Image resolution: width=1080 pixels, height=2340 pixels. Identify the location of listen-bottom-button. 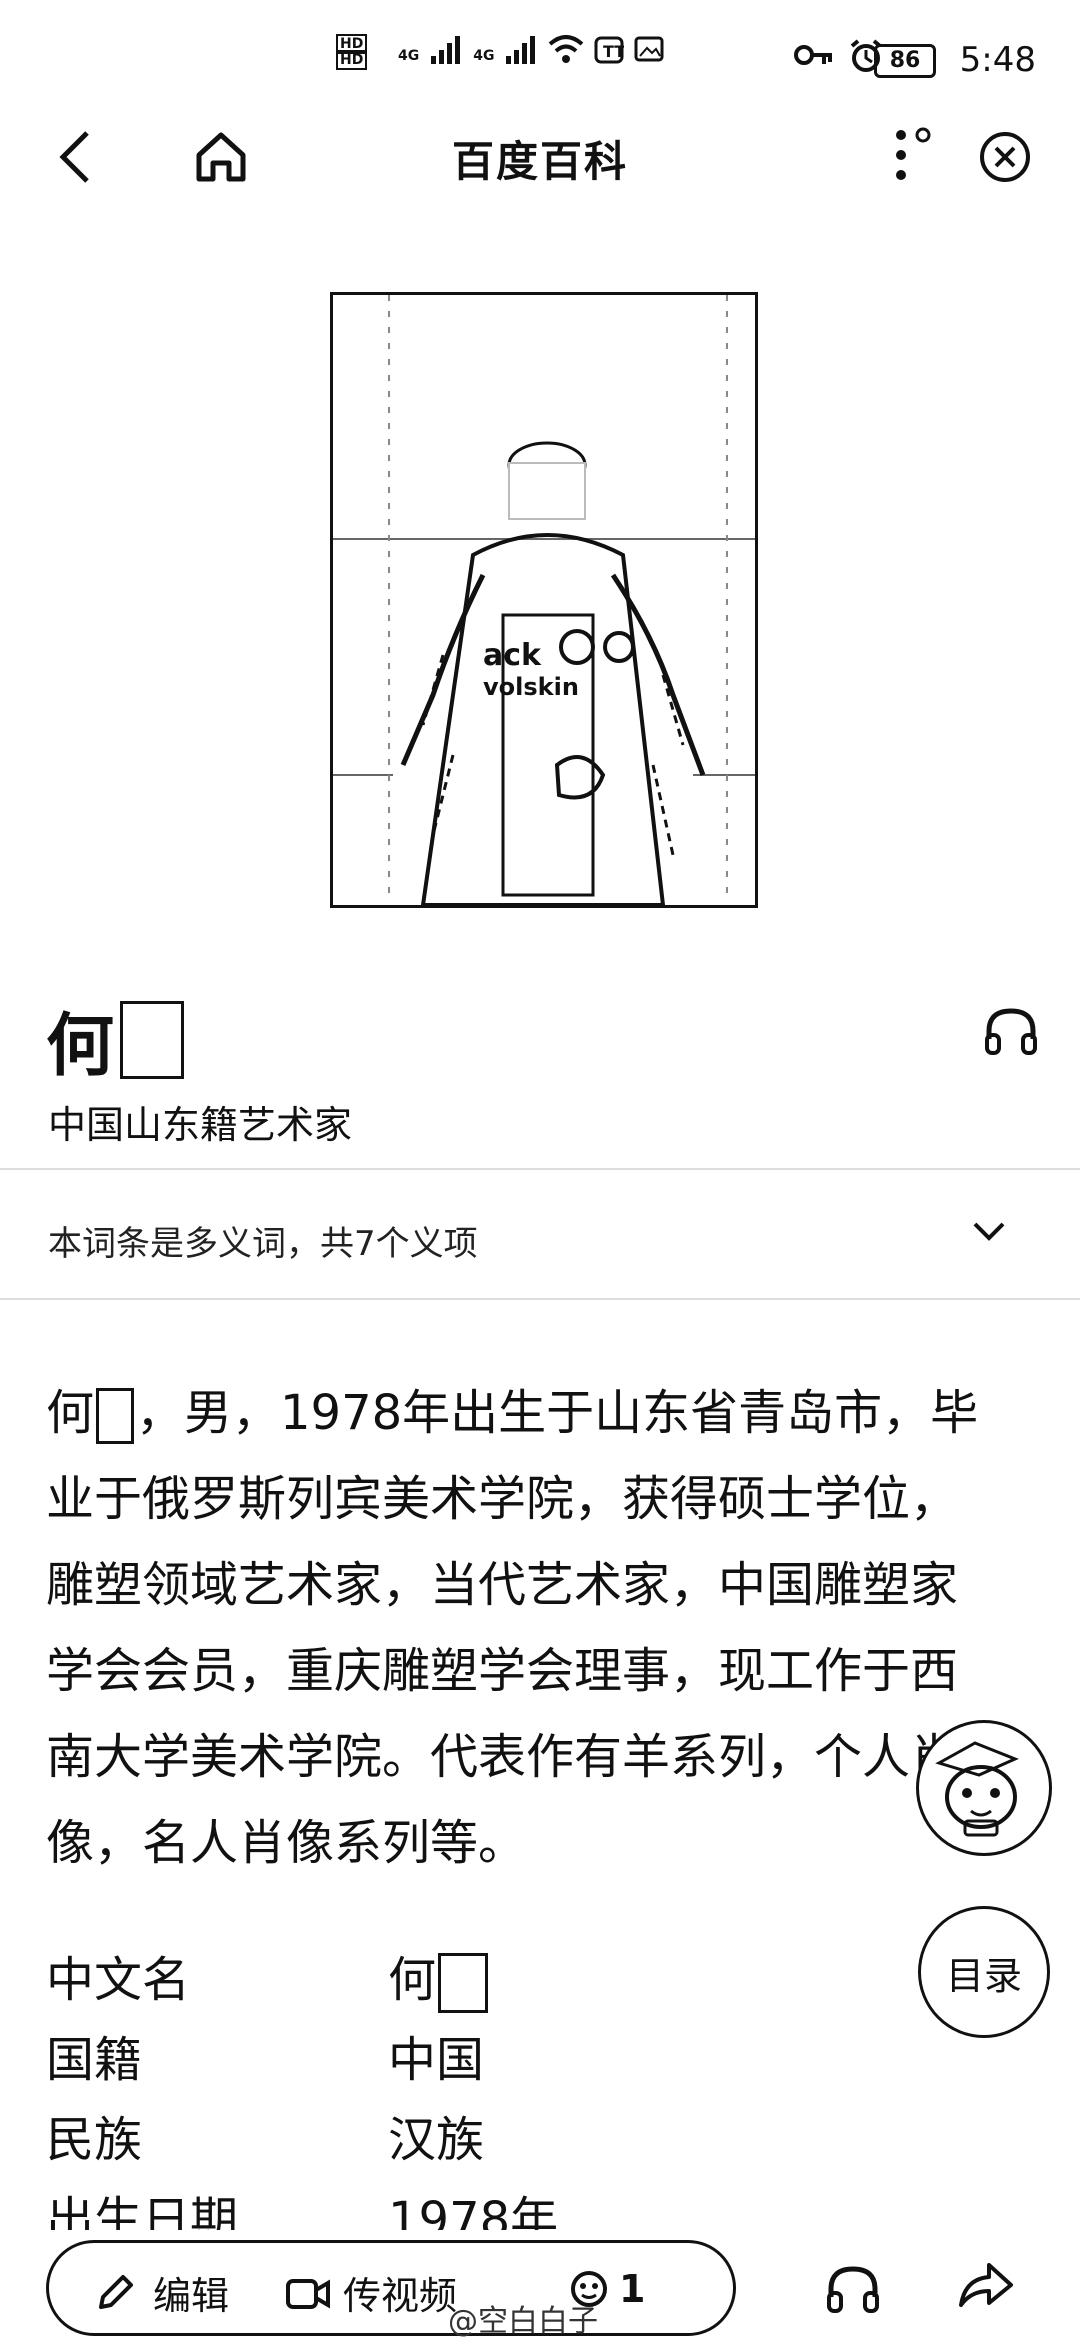
(853, 2289).